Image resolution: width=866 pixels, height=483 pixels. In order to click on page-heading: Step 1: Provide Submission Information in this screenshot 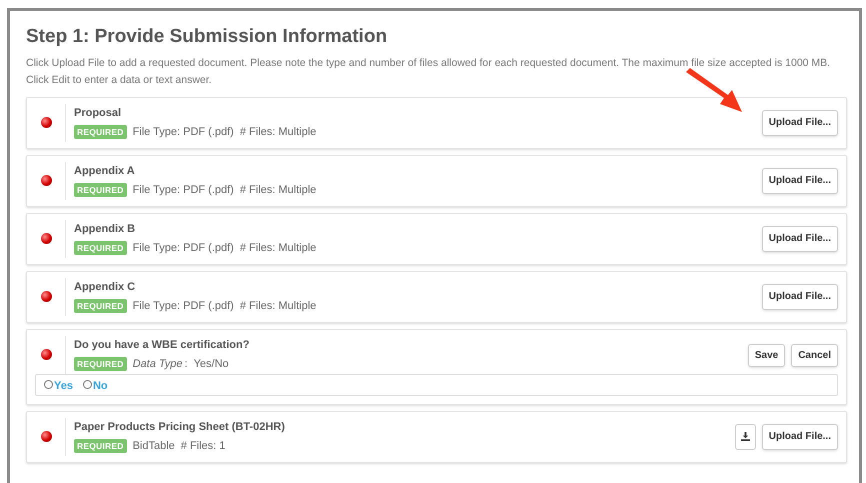, I will do `click(207, 37)`.